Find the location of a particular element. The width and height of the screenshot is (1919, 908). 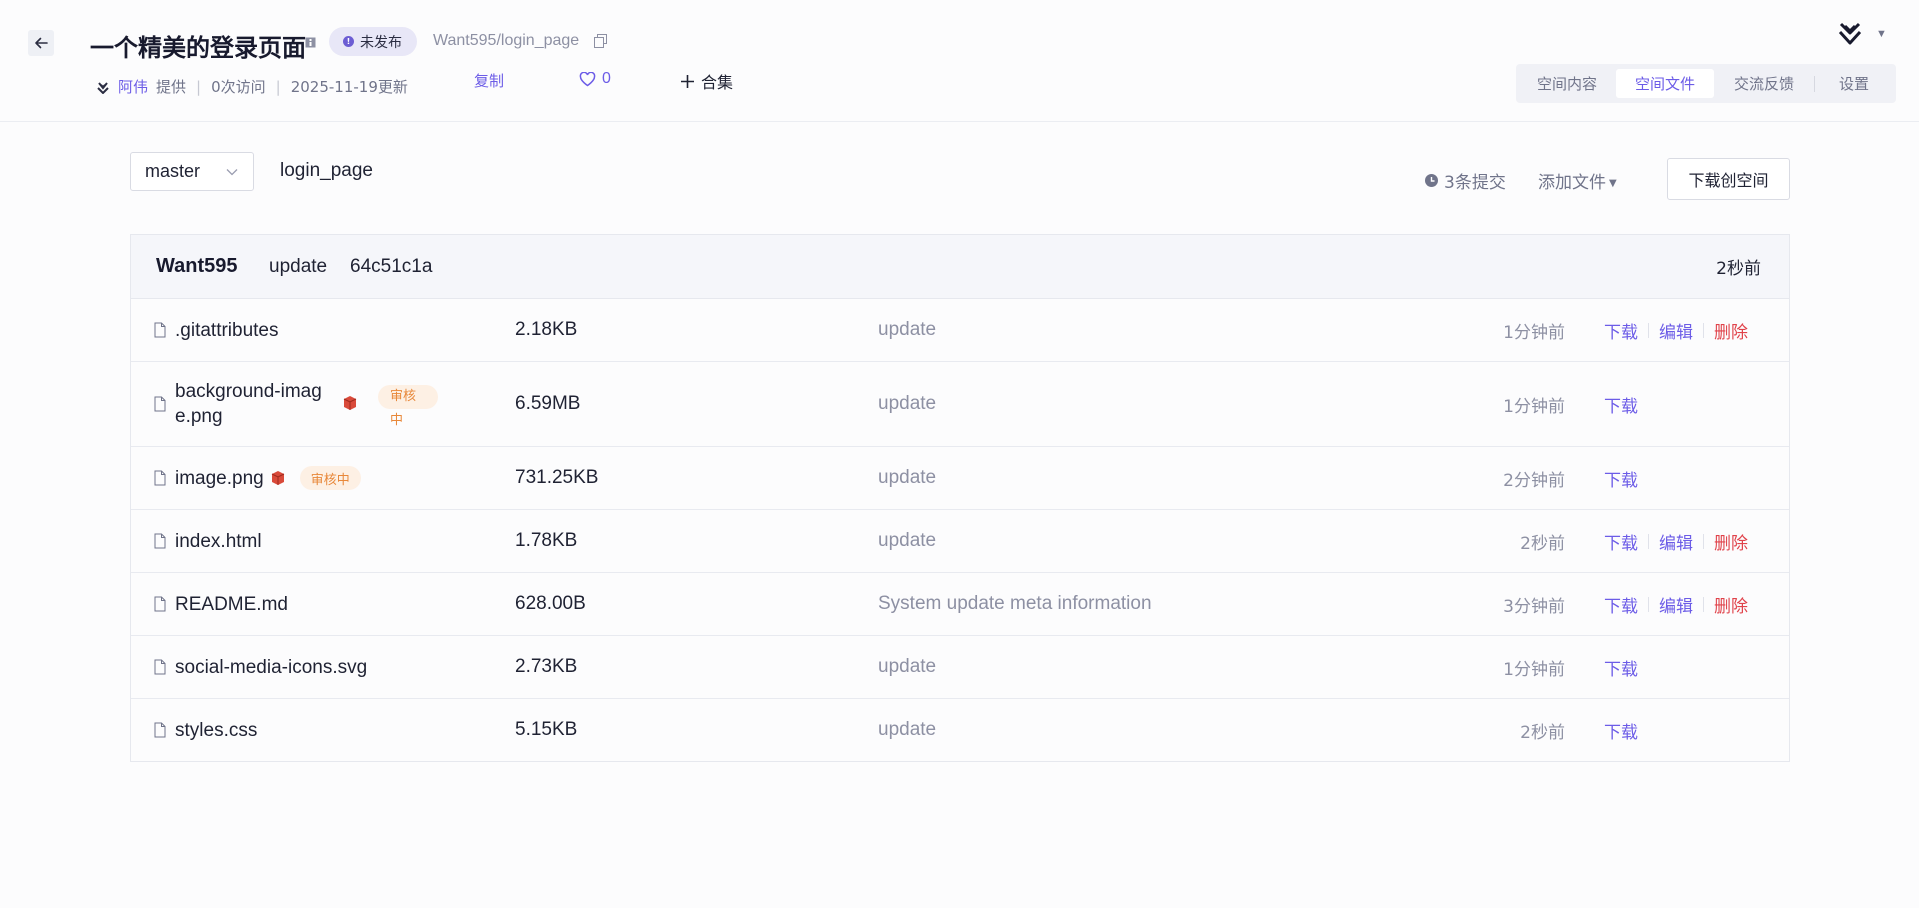

status-badge: ! 未发布 is located at coordinates (373, 41).